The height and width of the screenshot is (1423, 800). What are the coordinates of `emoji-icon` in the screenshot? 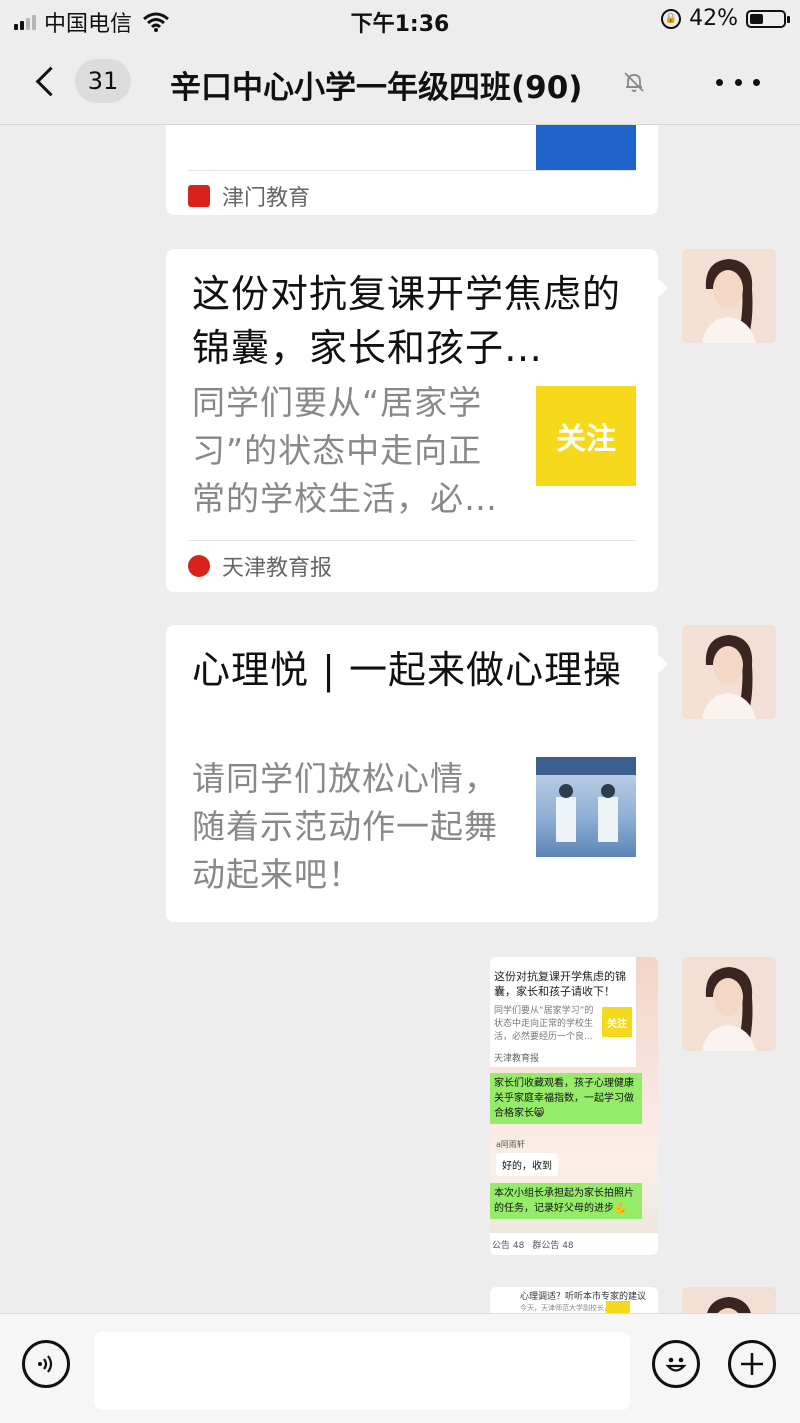 It's located at (676, 1364).